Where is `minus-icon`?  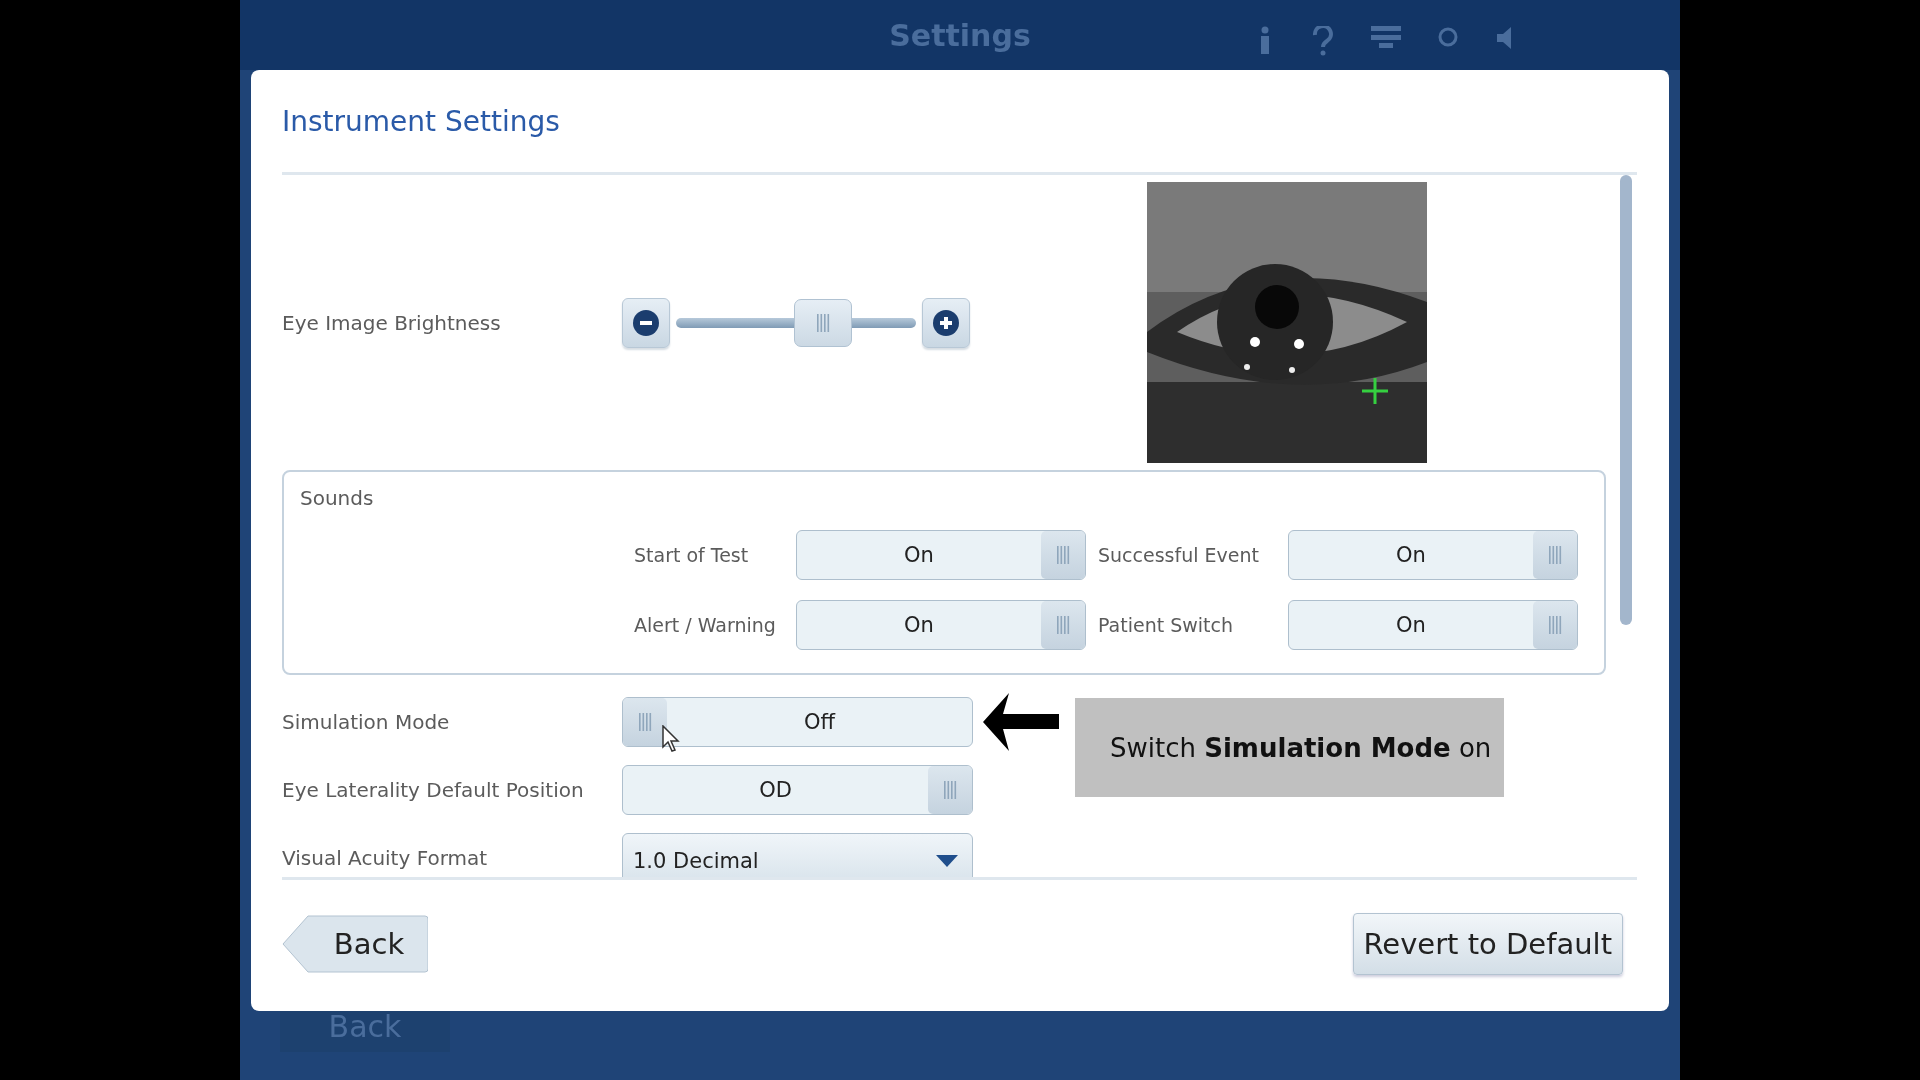
minus-icon is located at coordinates (646, 322).